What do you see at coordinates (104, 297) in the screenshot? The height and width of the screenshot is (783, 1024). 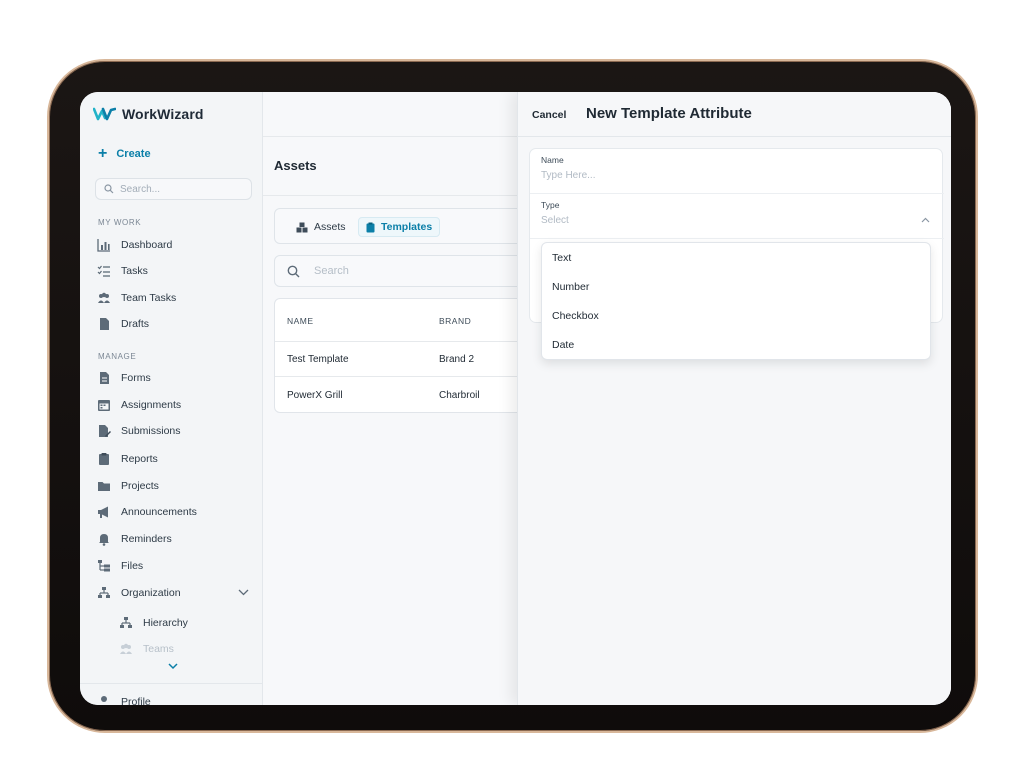 I see `people-icon` at bounding box center [104, 297].